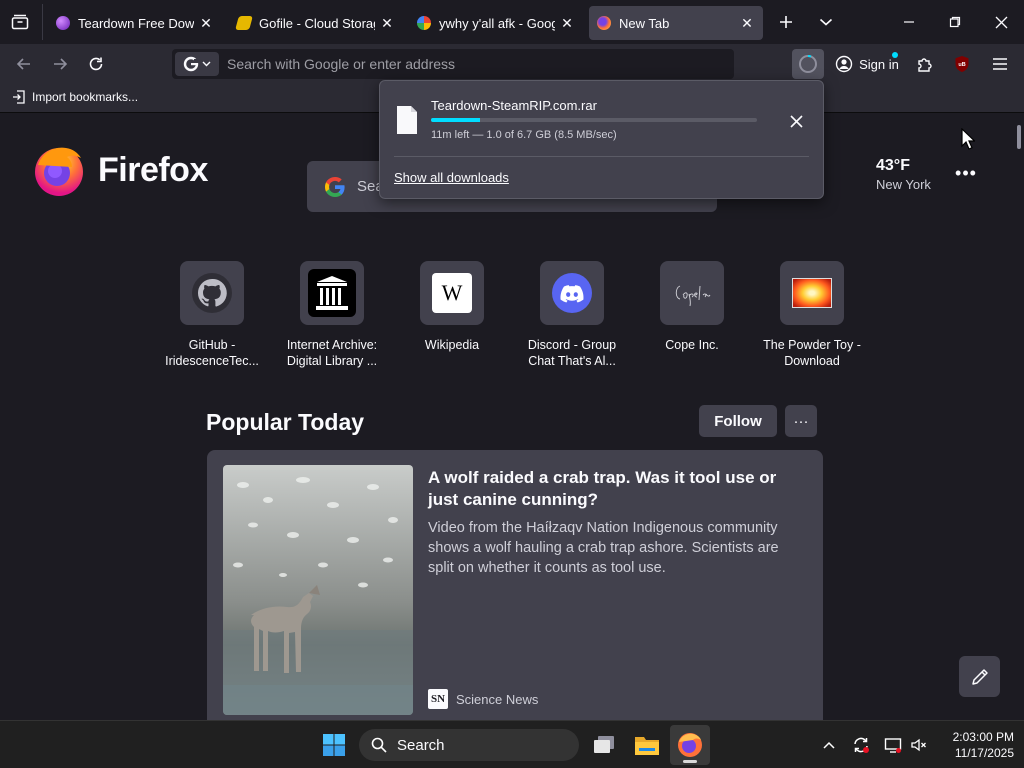 Image resolution: width=1024 pixels, height=768 pixels. What do you see at coordinates (861, 745) in the screenshot?
I see `sync-tray-button` at bounding box center [861, 745].